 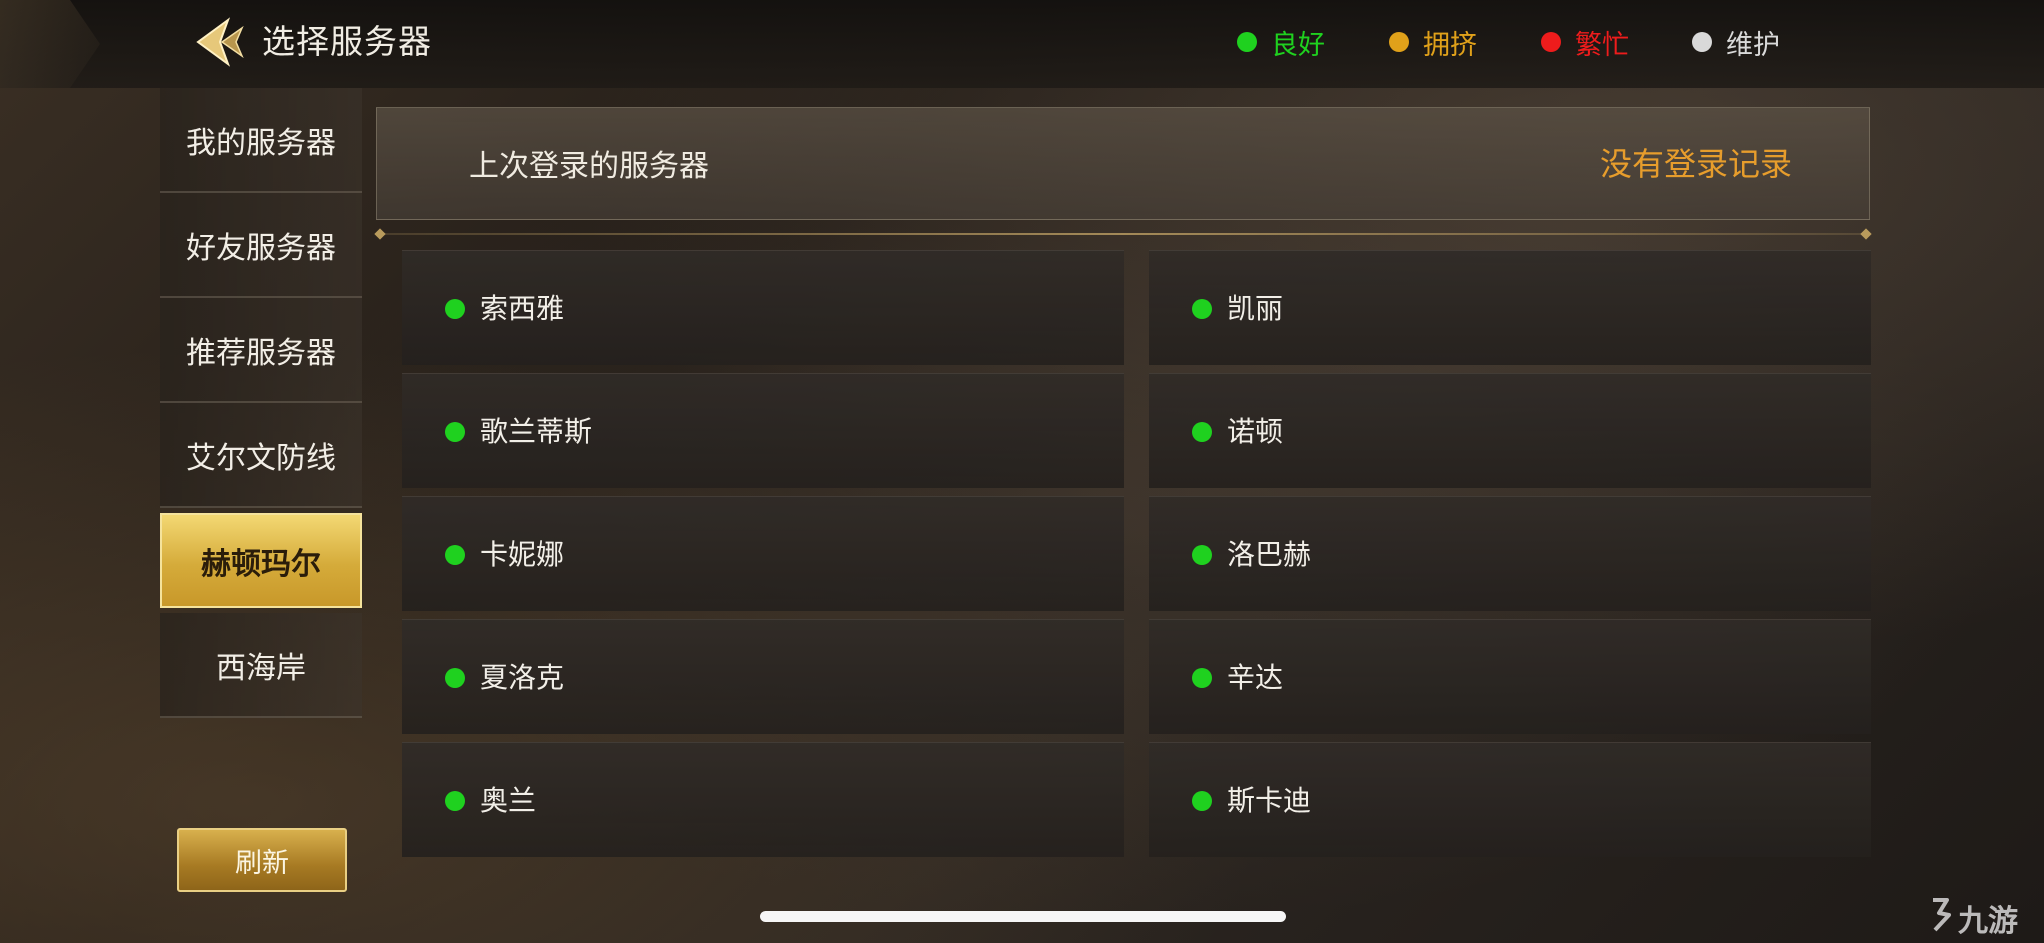 What do you see at coordinates (347, 41) in the screenshot?
I see `page-title: 选择服务器` at bounding box center [347, 41].